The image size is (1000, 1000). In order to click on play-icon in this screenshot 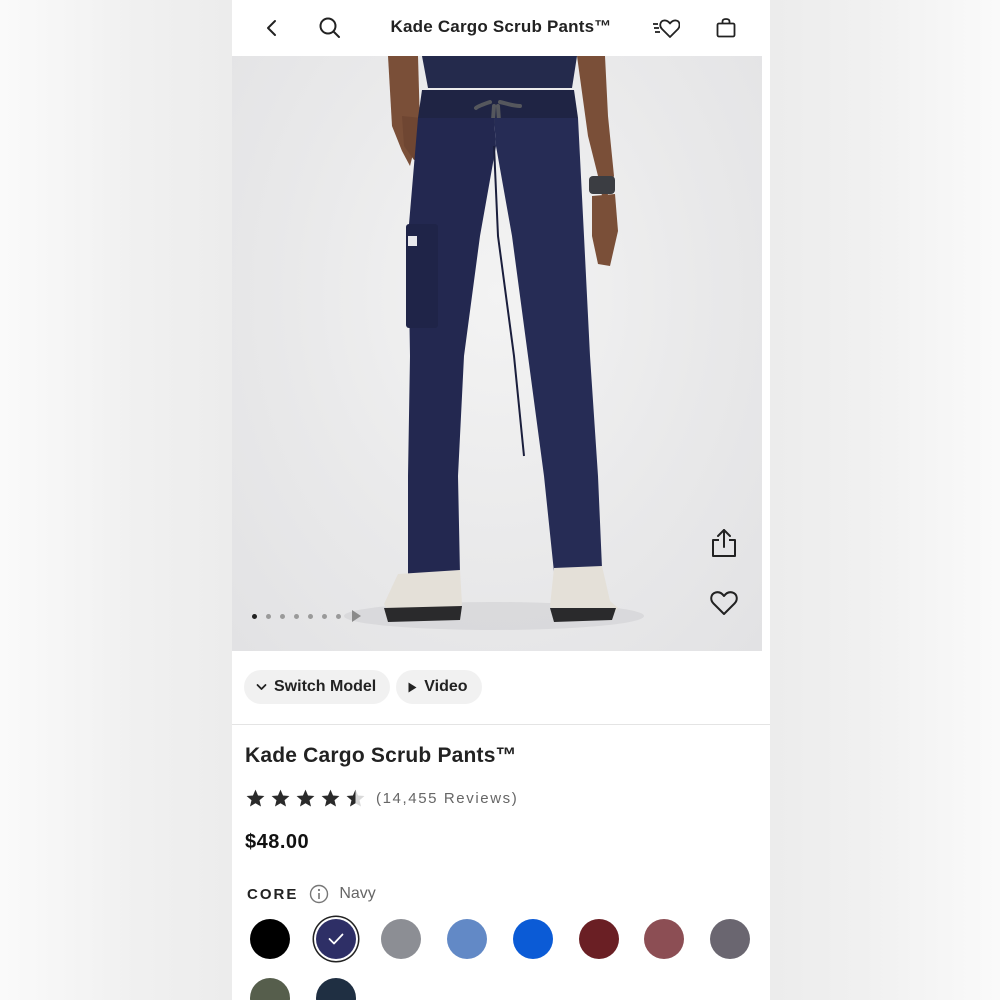, I will do `click(412, 687)`.